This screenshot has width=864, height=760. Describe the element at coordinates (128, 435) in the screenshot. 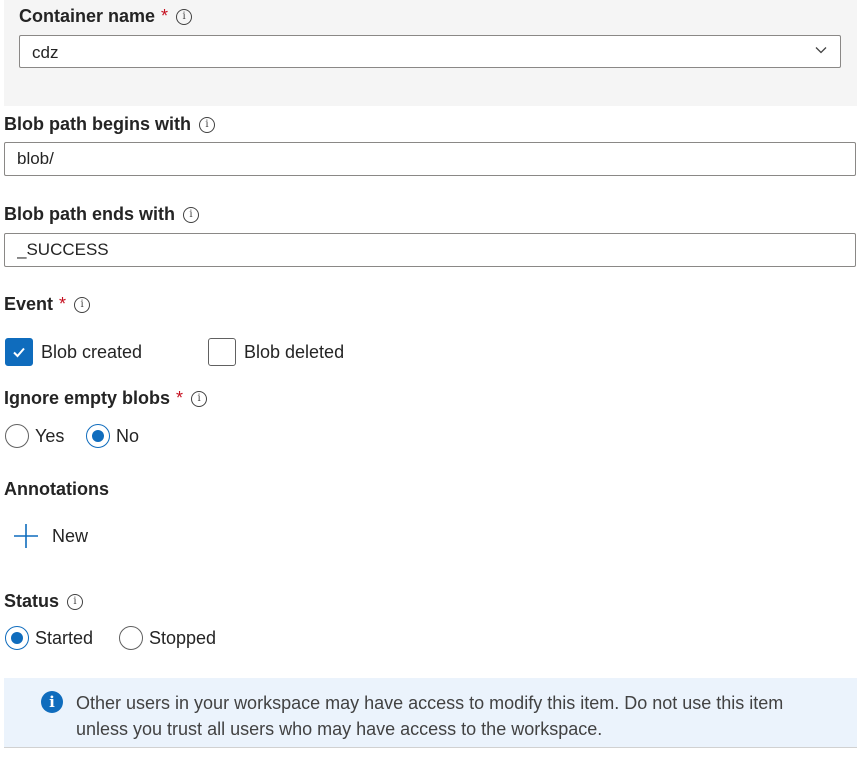

I see `ignore-empty-no-label: No` at that location.